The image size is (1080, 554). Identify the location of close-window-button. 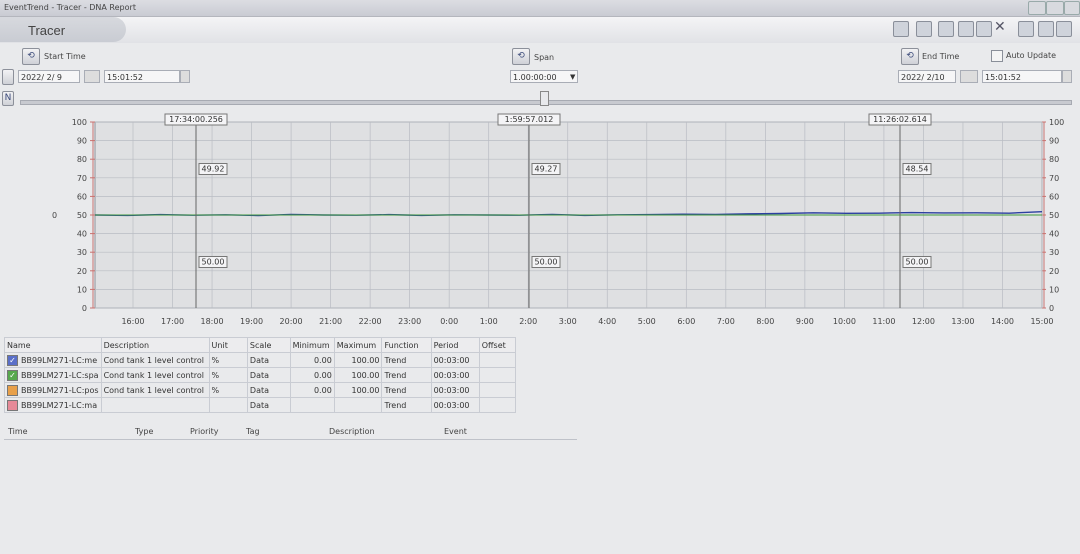
(1072, 8).